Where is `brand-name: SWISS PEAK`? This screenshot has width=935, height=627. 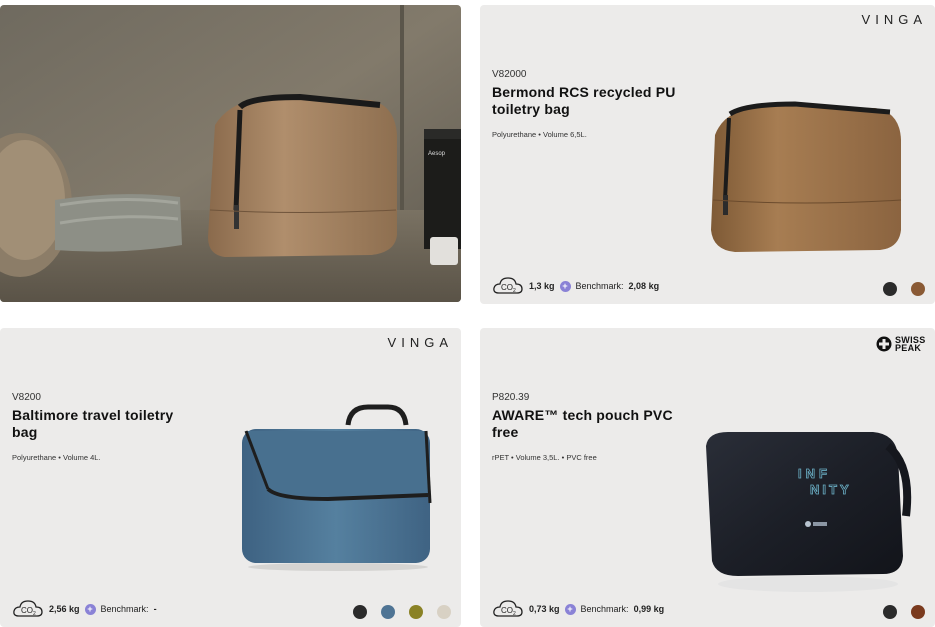 brand-name: SWISS PEAK is located at coordinates (910, 344).